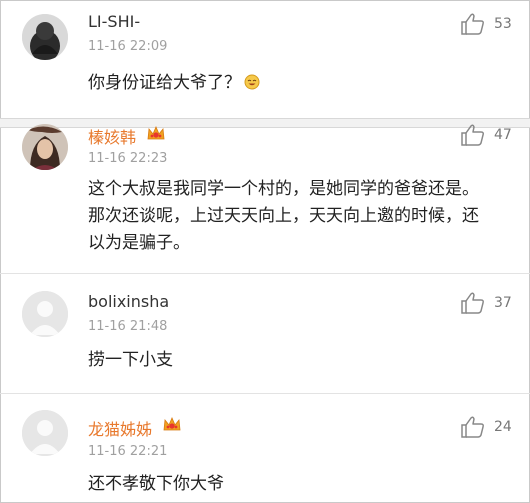  I want to click on like-count: 53, so click(503, 24).